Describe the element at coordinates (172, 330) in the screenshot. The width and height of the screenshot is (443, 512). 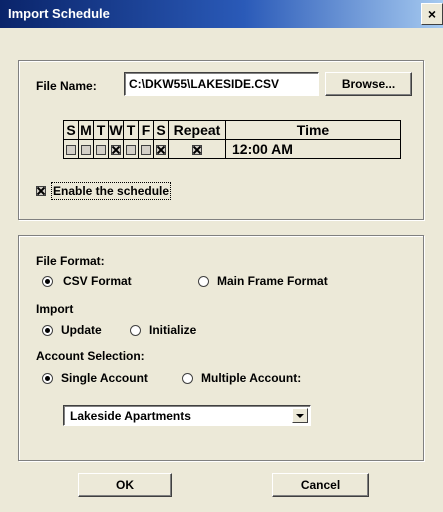
I see `initialize-label: Initialize` at that location.